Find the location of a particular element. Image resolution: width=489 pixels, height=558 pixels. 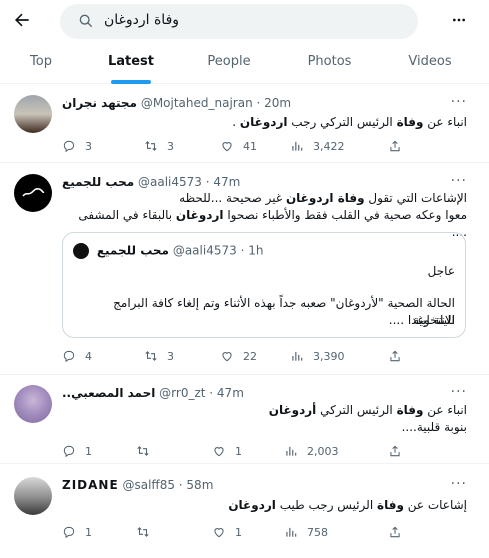

timestamp: · 20m is located at coordinates (274, 103).